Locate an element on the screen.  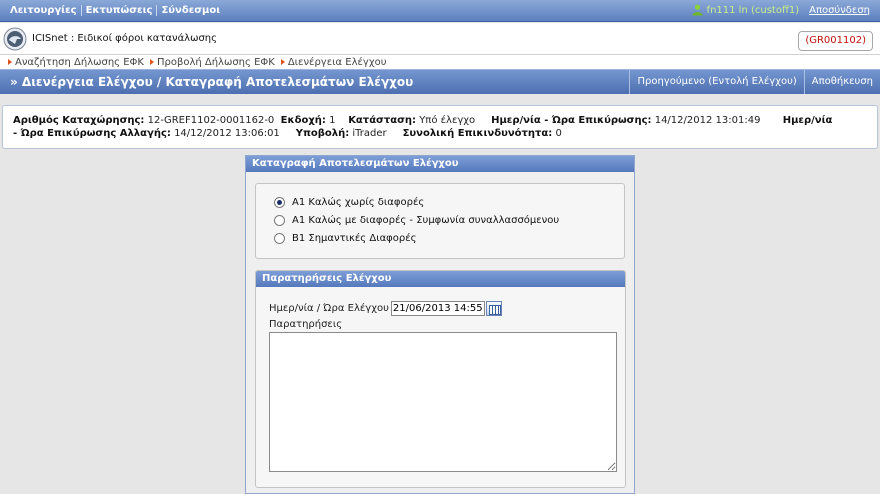
control-datetime-row: Ημερ/νία / Ώρα Ελέγχου is located at coordinates (385, 308).